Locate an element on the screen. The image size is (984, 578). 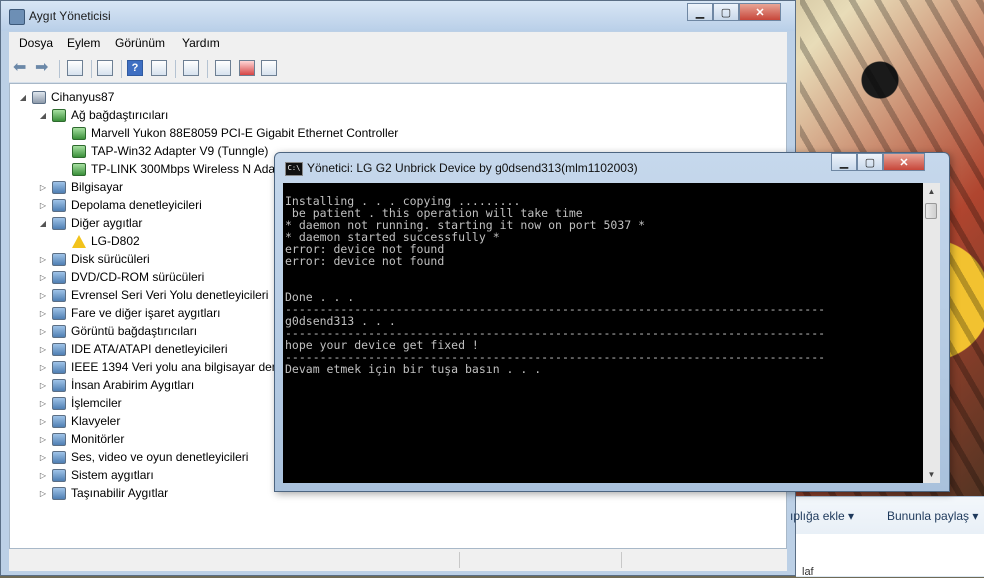
add-to-library-button: ıplığa ekle ▾ is located at coordinates (822, 516).